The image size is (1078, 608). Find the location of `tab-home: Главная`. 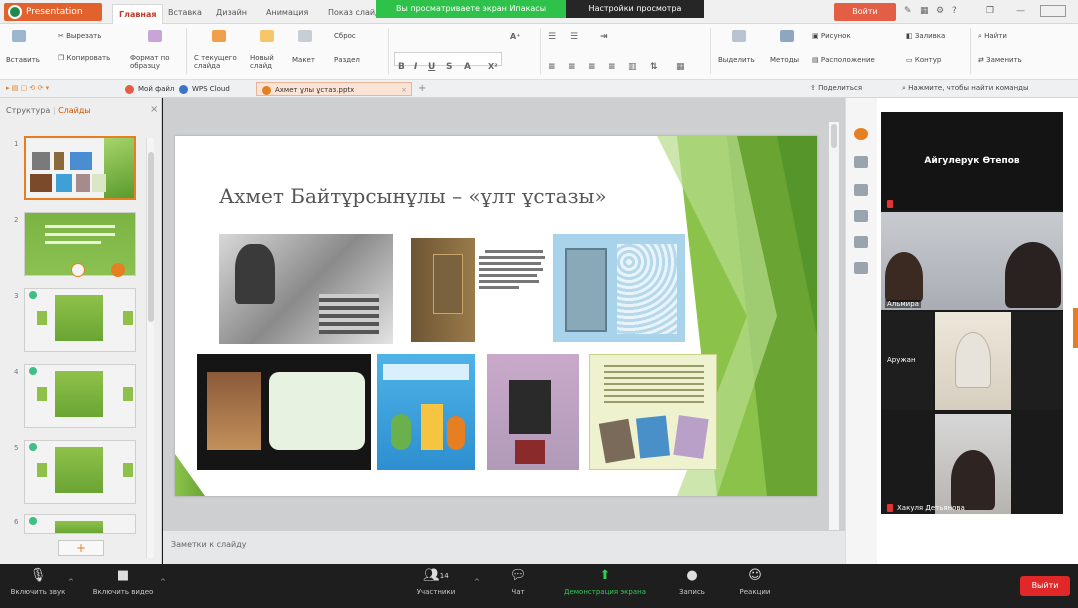

tab-home: Главная is located at coordinates (138, 14).